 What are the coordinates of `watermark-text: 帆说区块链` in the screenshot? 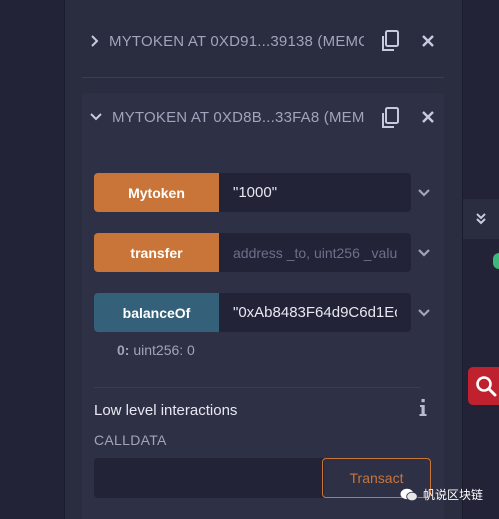 It's located at (453, 495).